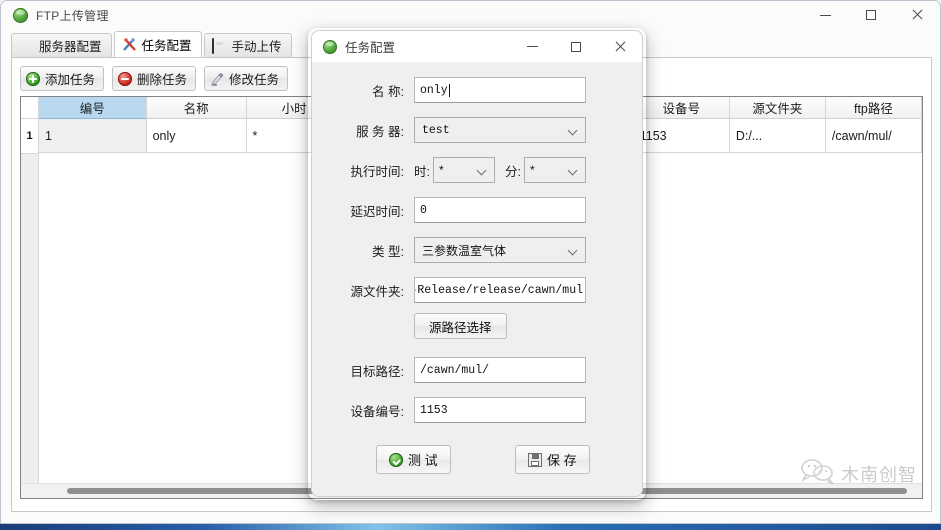 The image size is (941, 530). Describe the element at coordinates (30, 301) in the screenshot. I see `table-row-headers: 1` at that location.